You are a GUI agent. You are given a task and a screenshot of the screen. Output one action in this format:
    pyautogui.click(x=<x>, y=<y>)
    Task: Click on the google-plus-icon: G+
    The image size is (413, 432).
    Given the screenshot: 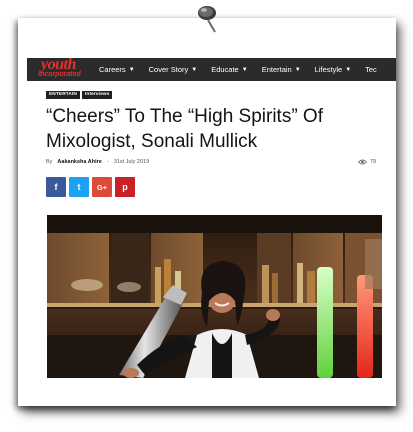 What is the action you would take?
    pyautogui.click(x=102, y=187)
    